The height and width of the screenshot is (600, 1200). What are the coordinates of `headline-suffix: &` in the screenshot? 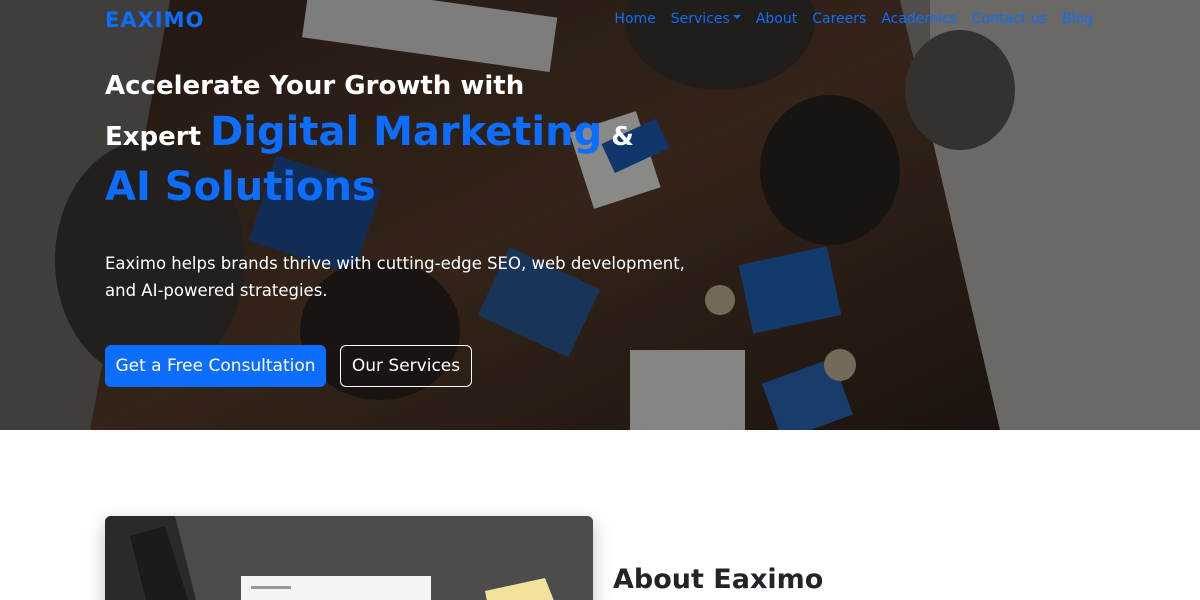 It's located at (618, 137).